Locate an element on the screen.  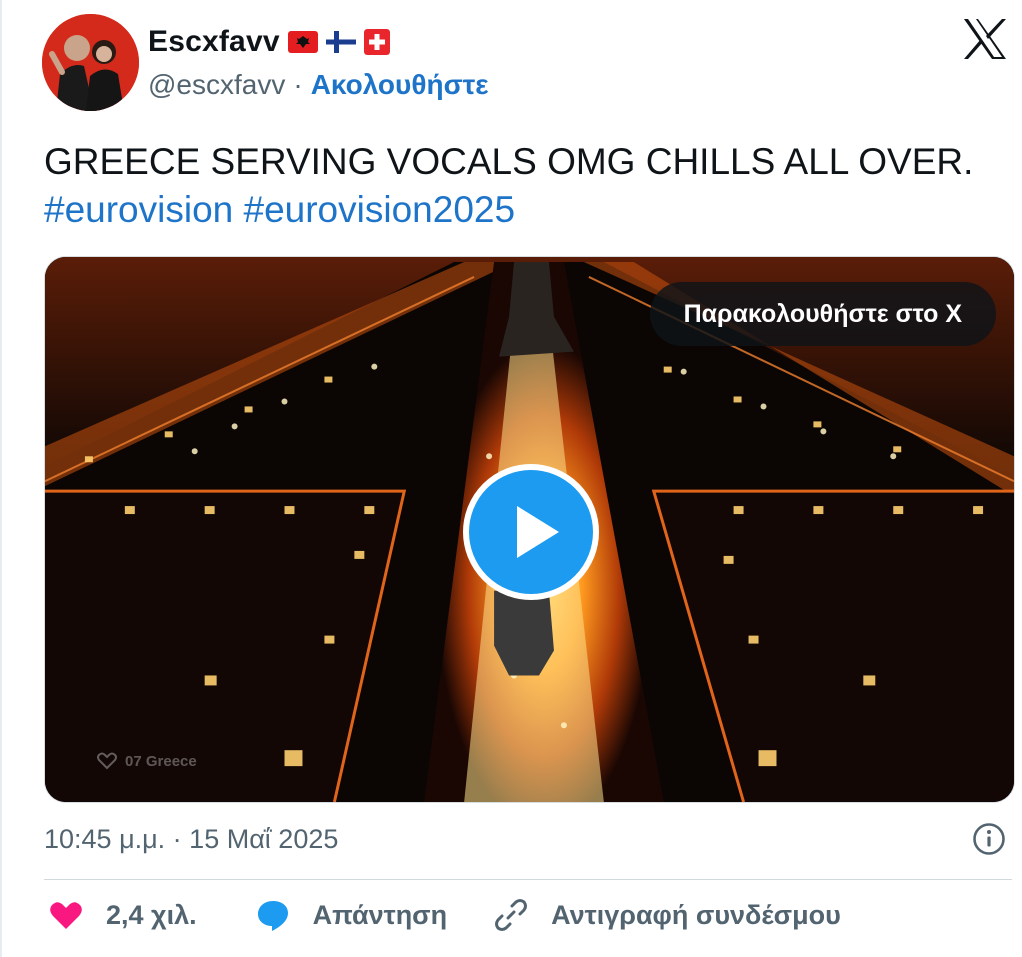
author-handle: @escxfavv is located at coordinates (216, 85).